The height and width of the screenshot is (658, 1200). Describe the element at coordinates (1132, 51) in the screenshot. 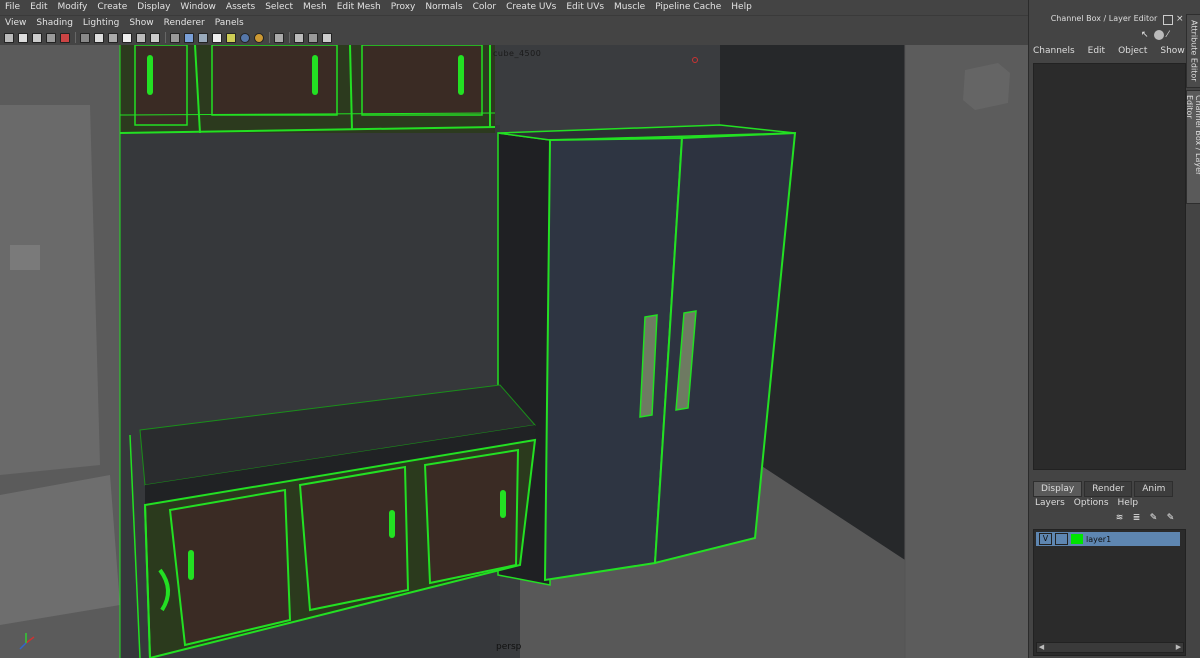

I see `cb-menu-object: Object` at that location.